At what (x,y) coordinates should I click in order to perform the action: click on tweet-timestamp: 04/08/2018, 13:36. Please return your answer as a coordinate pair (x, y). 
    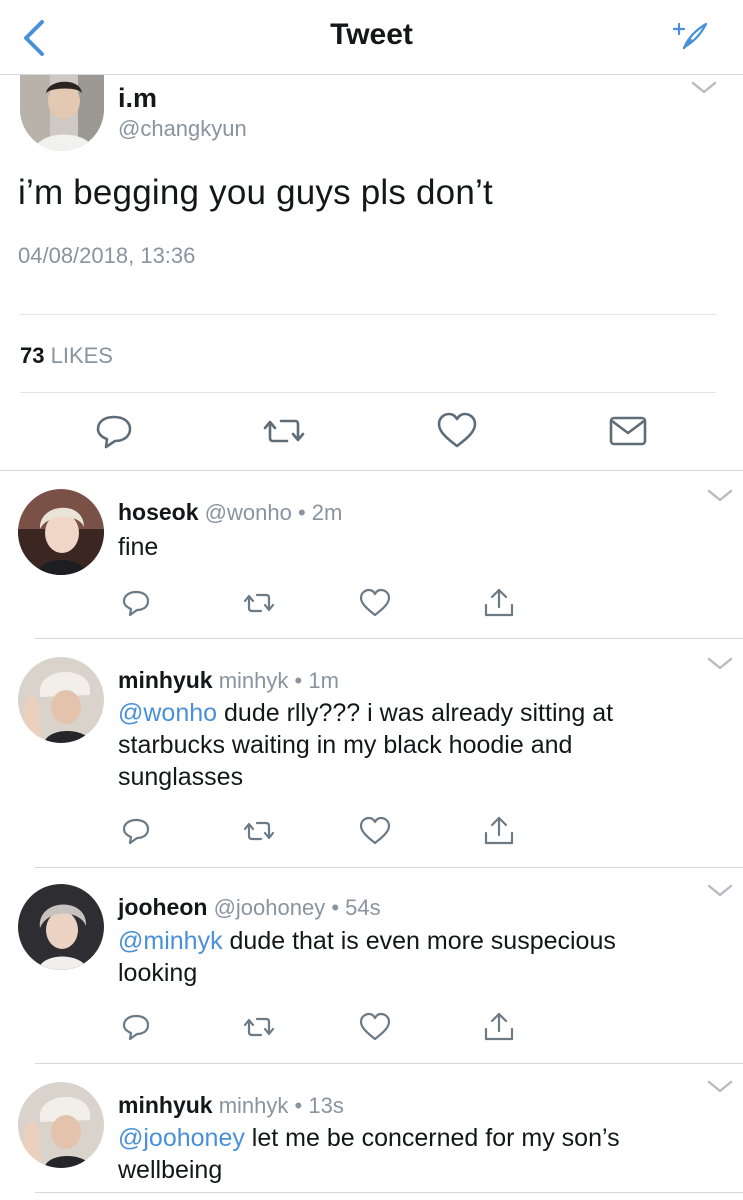
    Looking at the image, I should click on (107, 255).